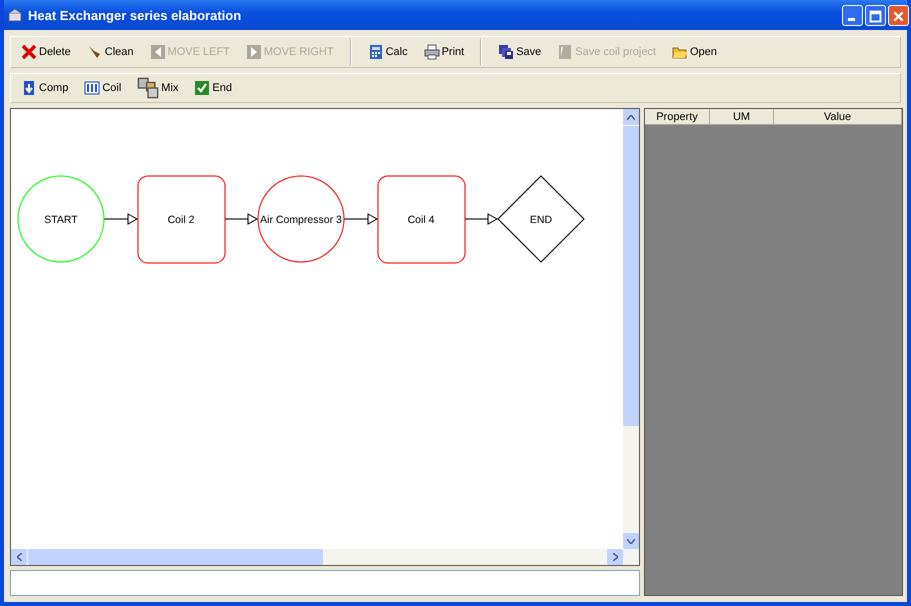  What do you see at coordinates (444, 52) in the screenshot?
I see `toolbar-button: Print` at bounding box center [444, 52].